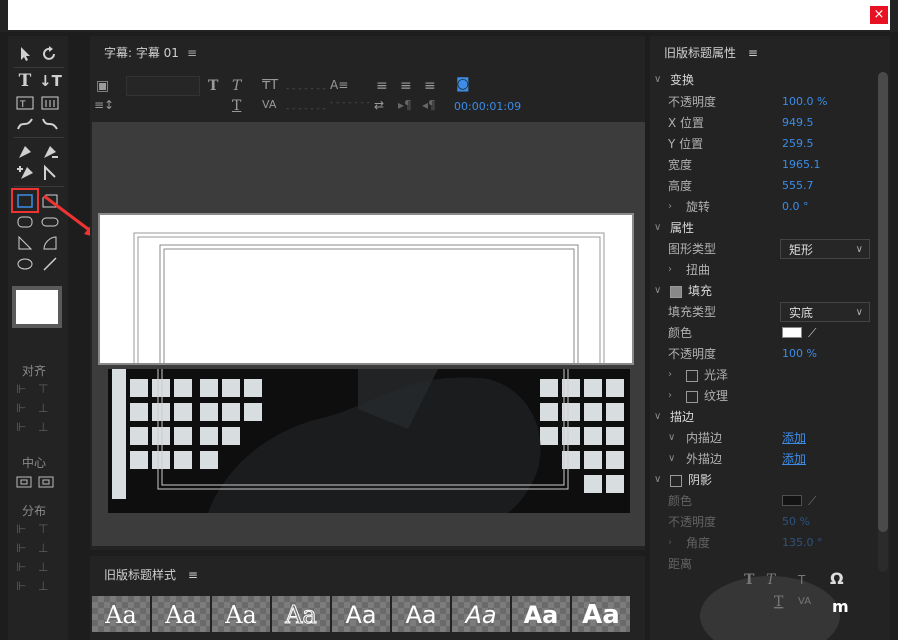  Describe the element at coordinates (50, 102) in the screenshot. I see `vertical-area-type-tool-icon` at that location.